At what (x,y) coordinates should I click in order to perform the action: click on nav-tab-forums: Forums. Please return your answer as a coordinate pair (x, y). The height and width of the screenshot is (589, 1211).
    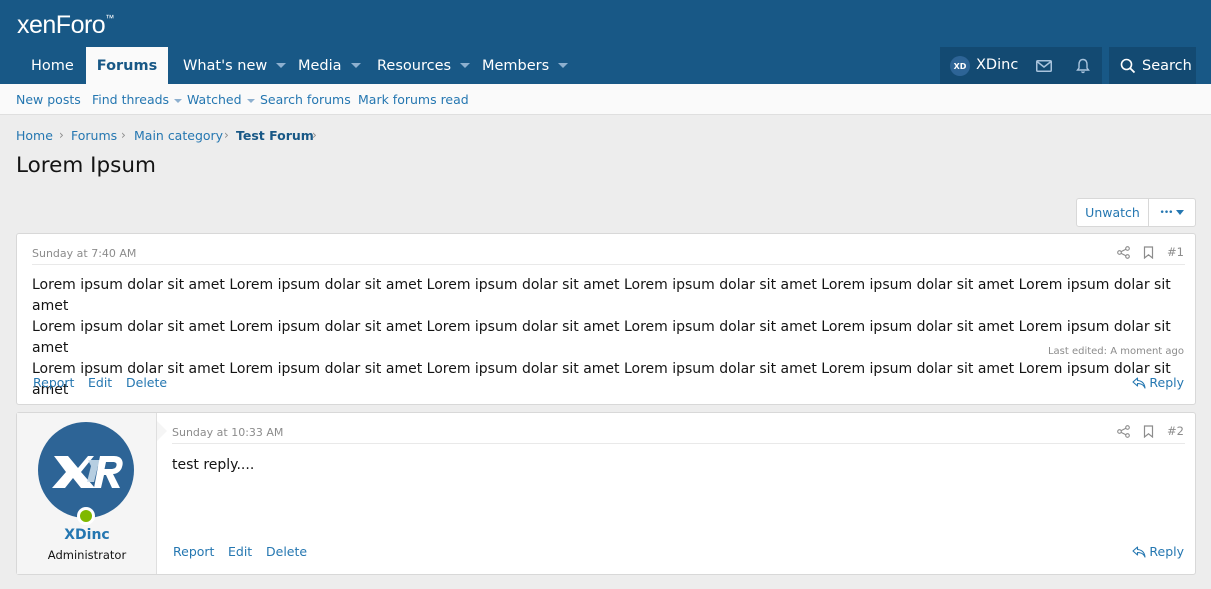
    Looking at the image, I should click on (127, 65).